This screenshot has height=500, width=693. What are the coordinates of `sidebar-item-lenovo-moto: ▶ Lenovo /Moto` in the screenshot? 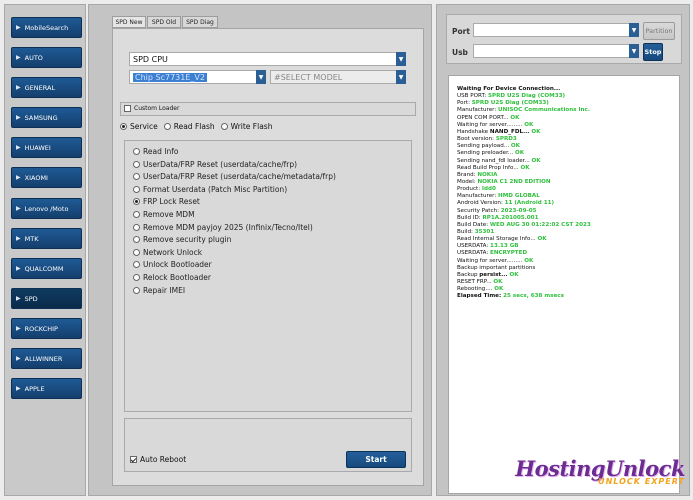 It's located at (46, 208).